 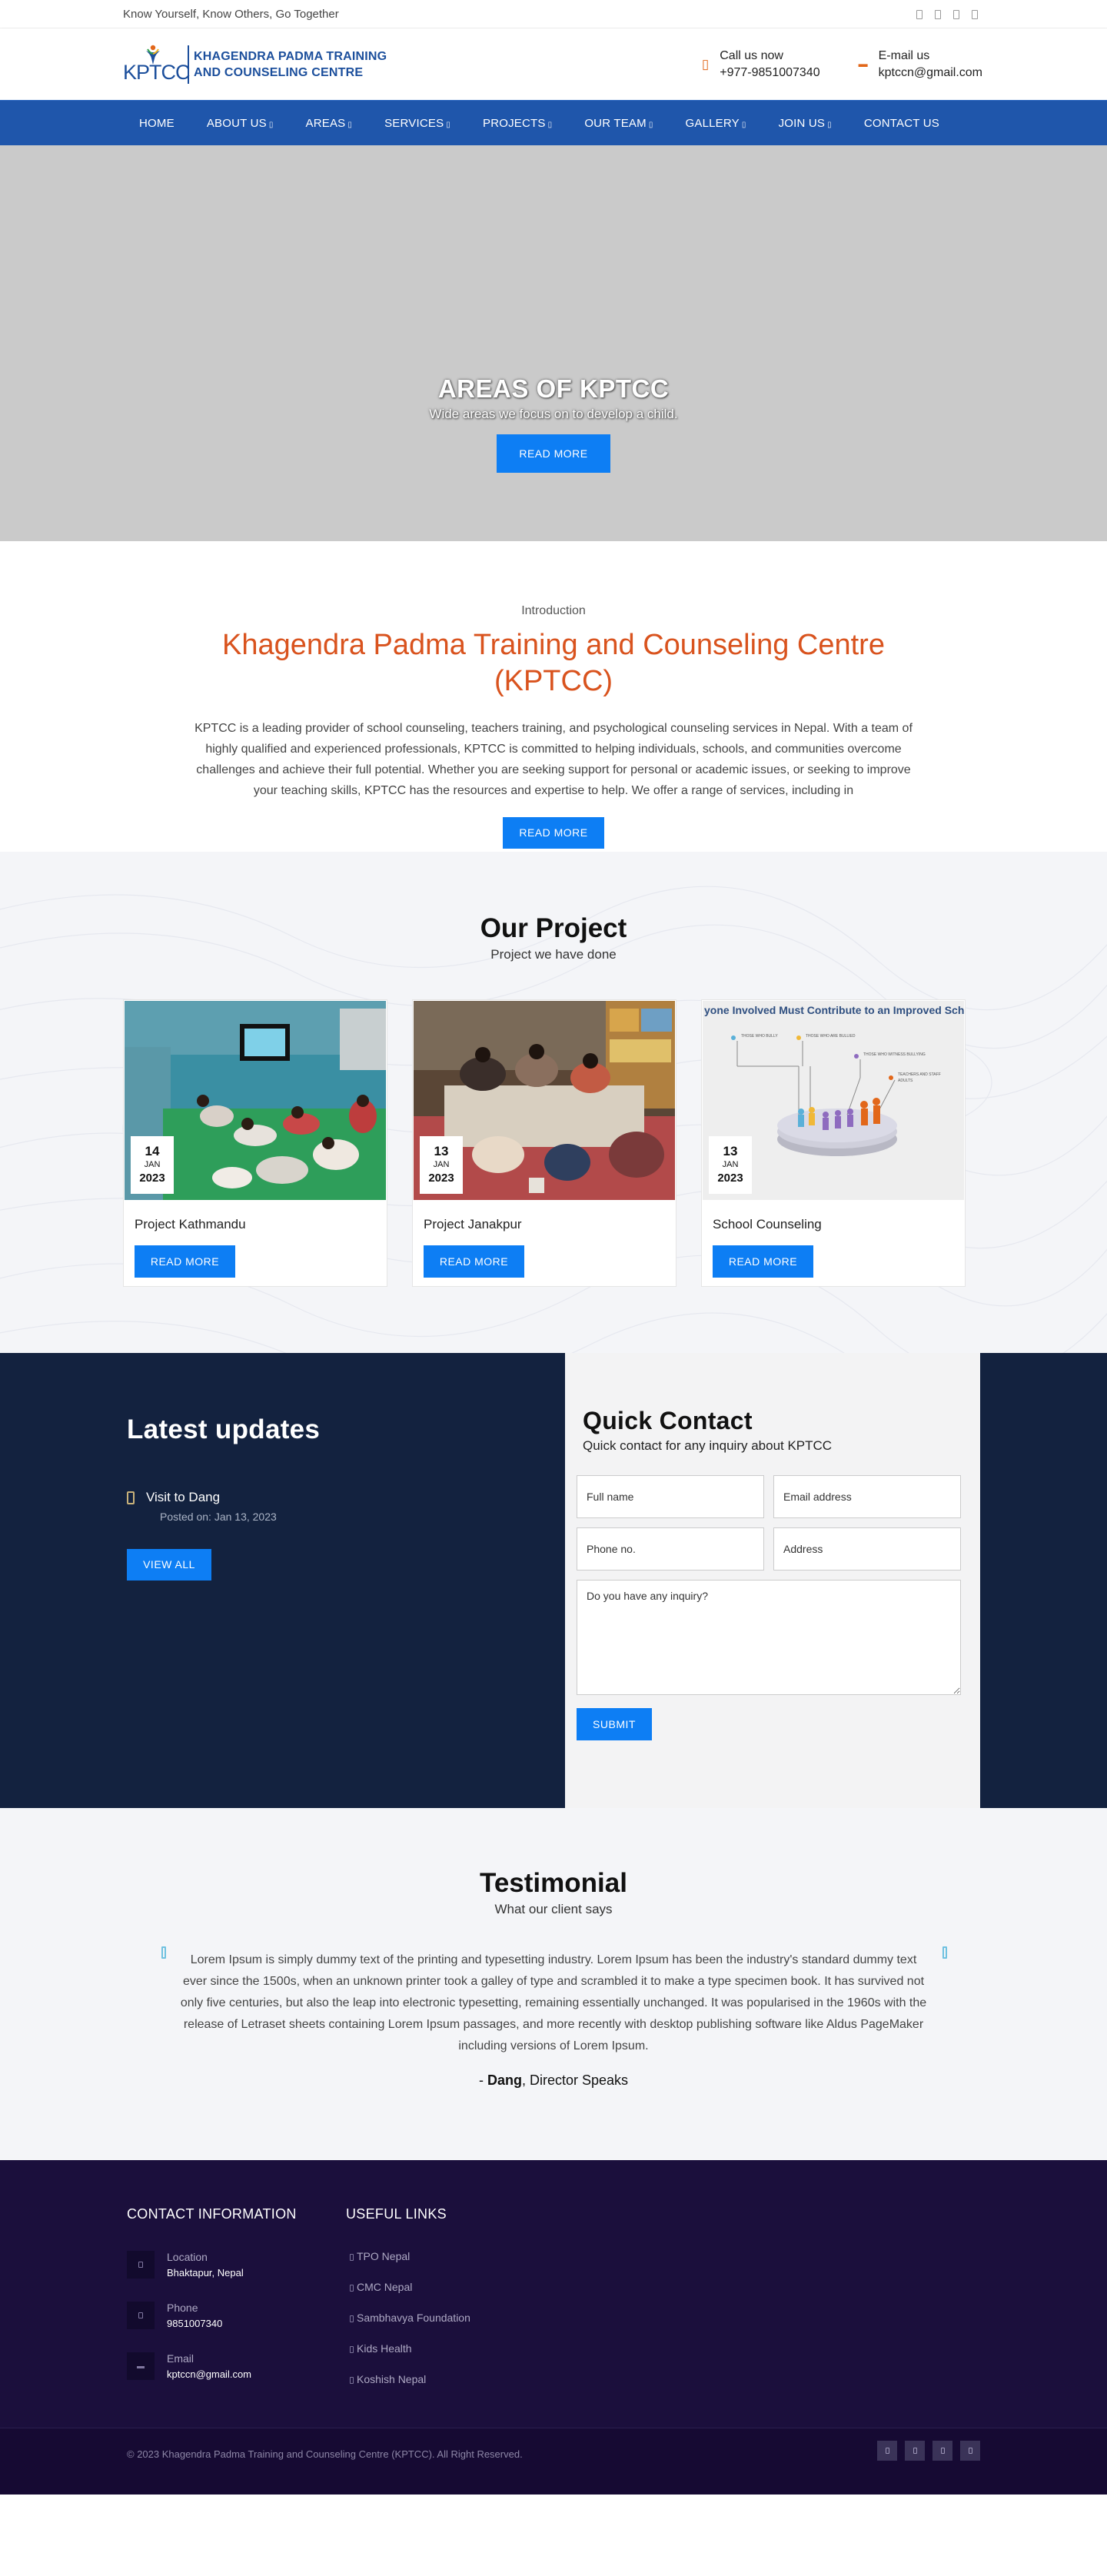 I want to click on logo-abbr: KPTCC, so click(x=157, y=72).